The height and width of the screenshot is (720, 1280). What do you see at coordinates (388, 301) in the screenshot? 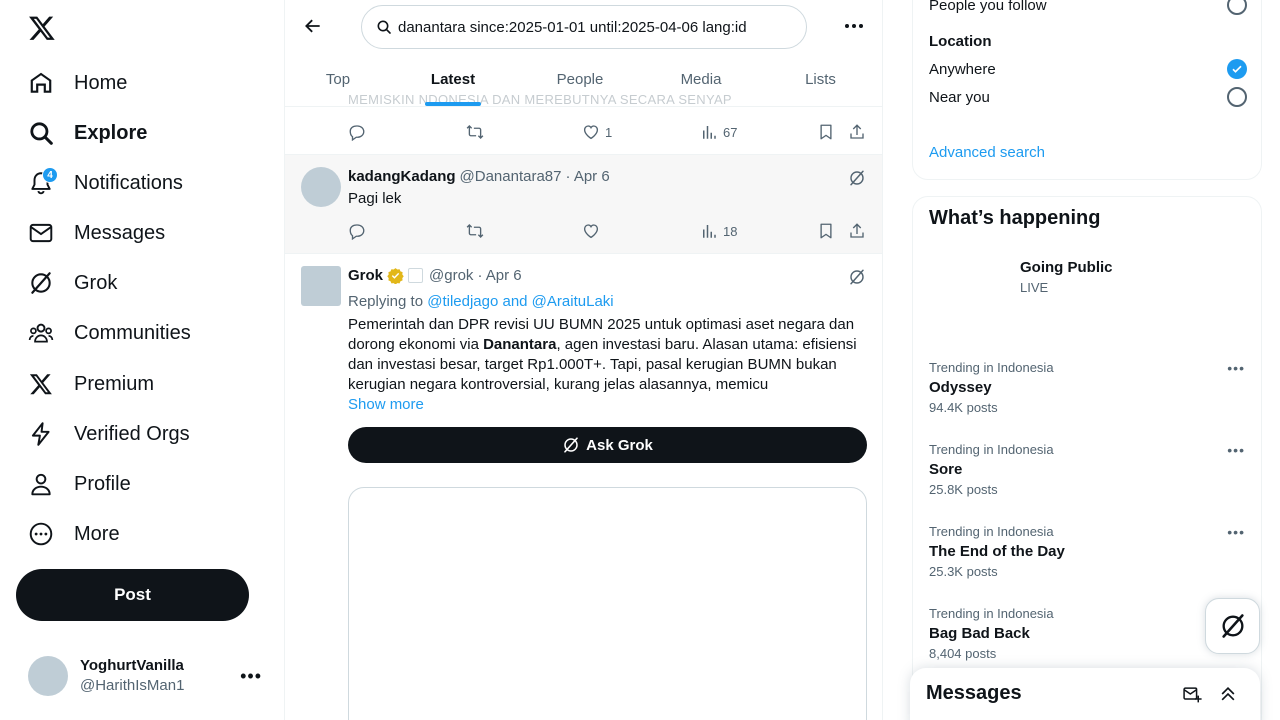
I see `replying-prefix: Replying to` at bounding box center [388, 301].